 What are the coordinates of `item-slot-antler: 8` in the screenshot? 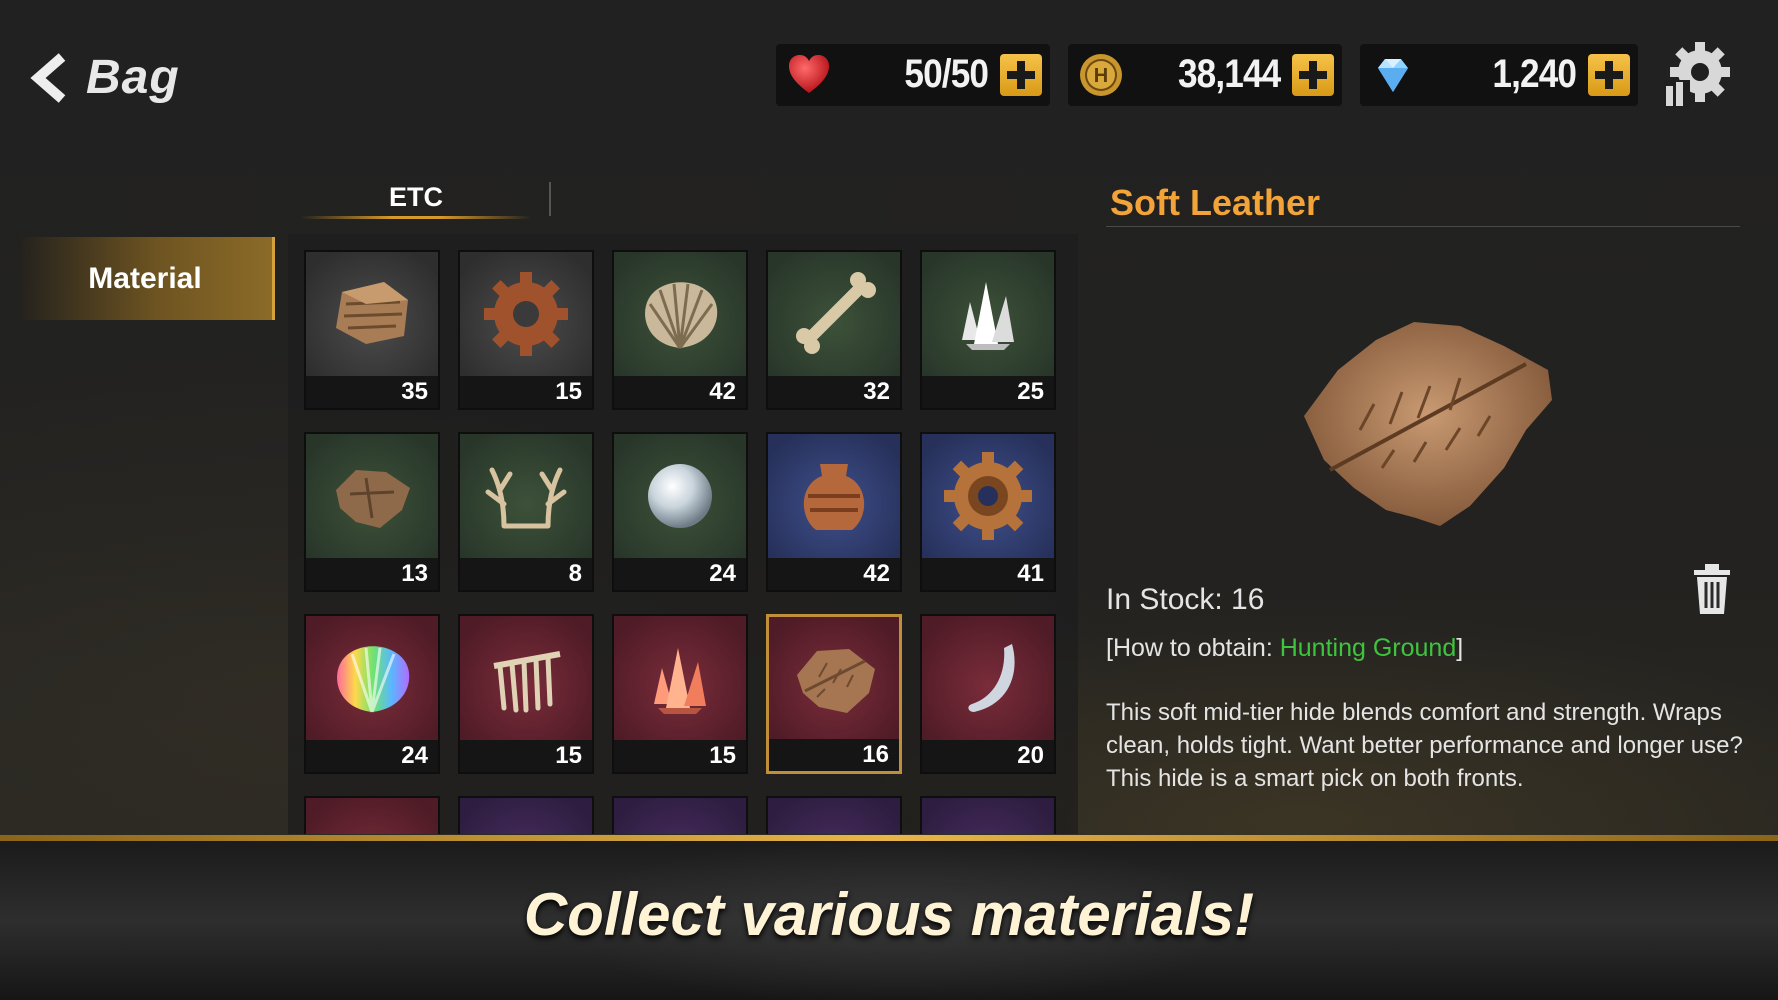 It's located at (526, 512).